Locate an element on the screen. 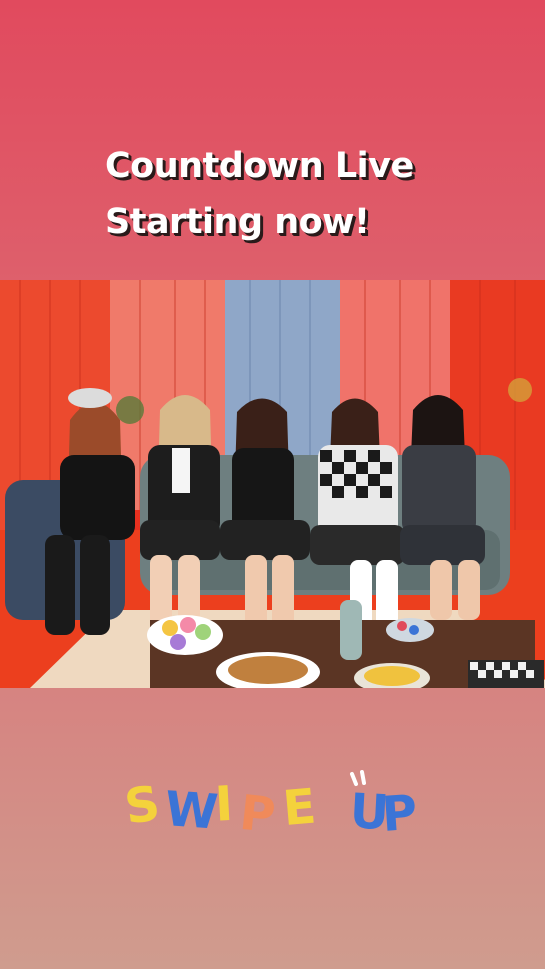  swipe-up-icon: S WI P E UP is located at coordinates (280, 810).